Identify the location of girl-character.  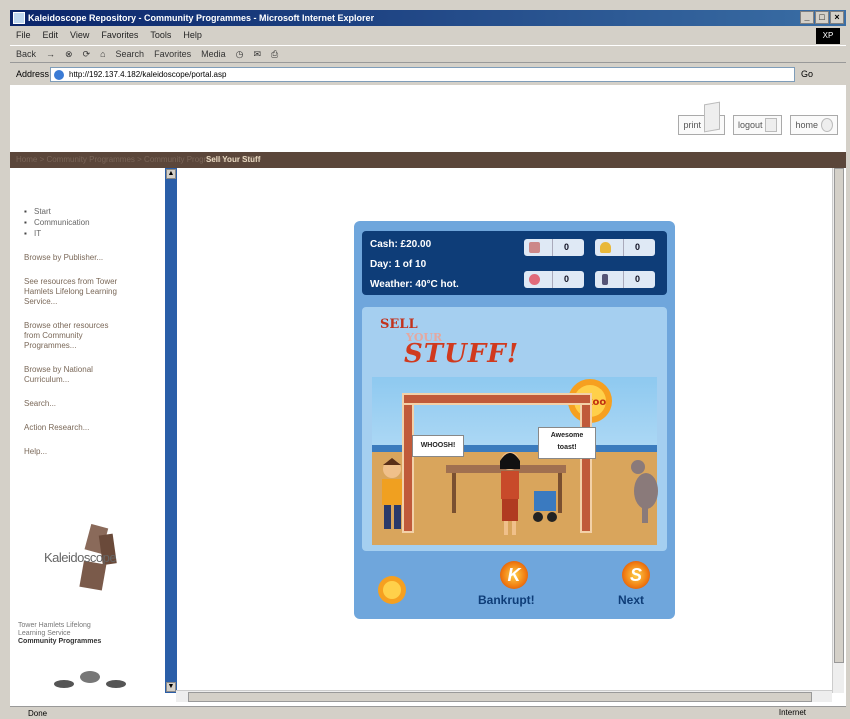
(510, 493).